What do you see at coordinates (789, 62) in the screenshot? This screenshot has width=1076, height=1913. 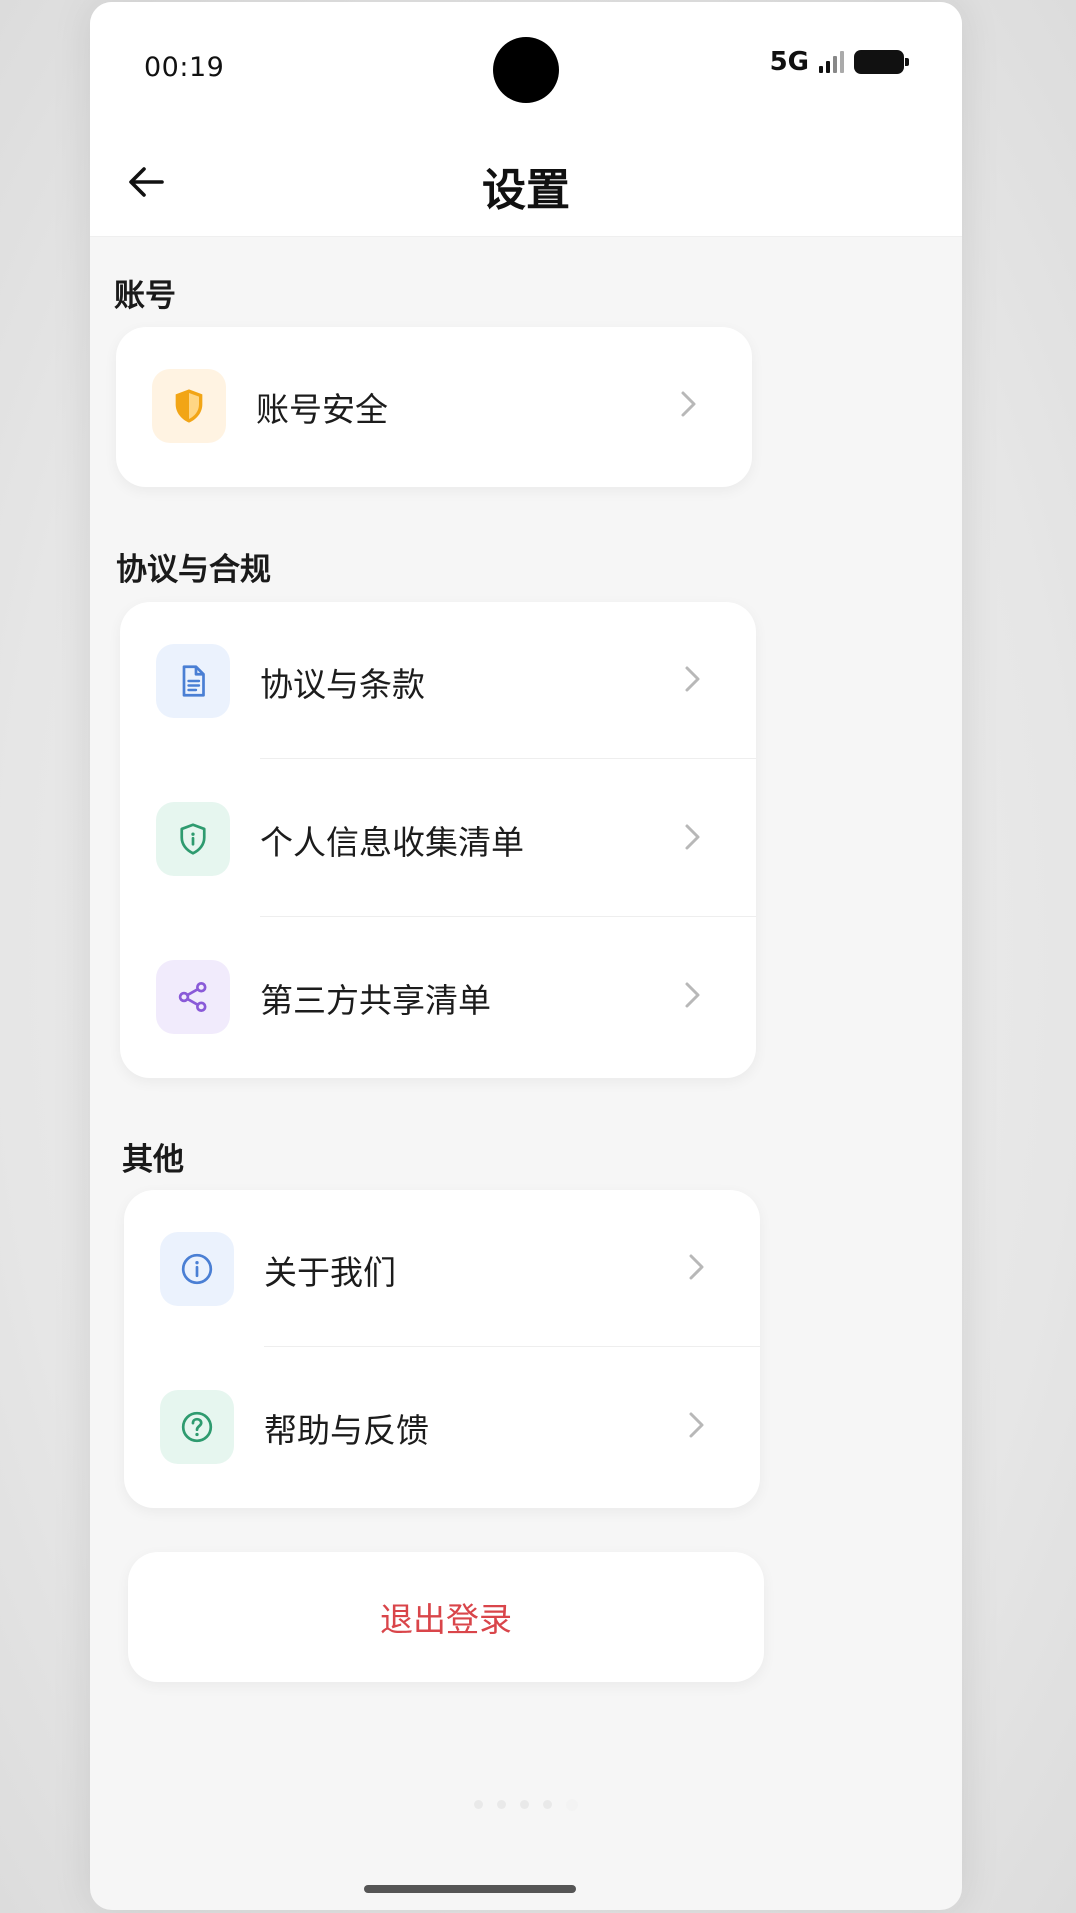 I see `network-type: 5G` at bounding box center [789, 62].